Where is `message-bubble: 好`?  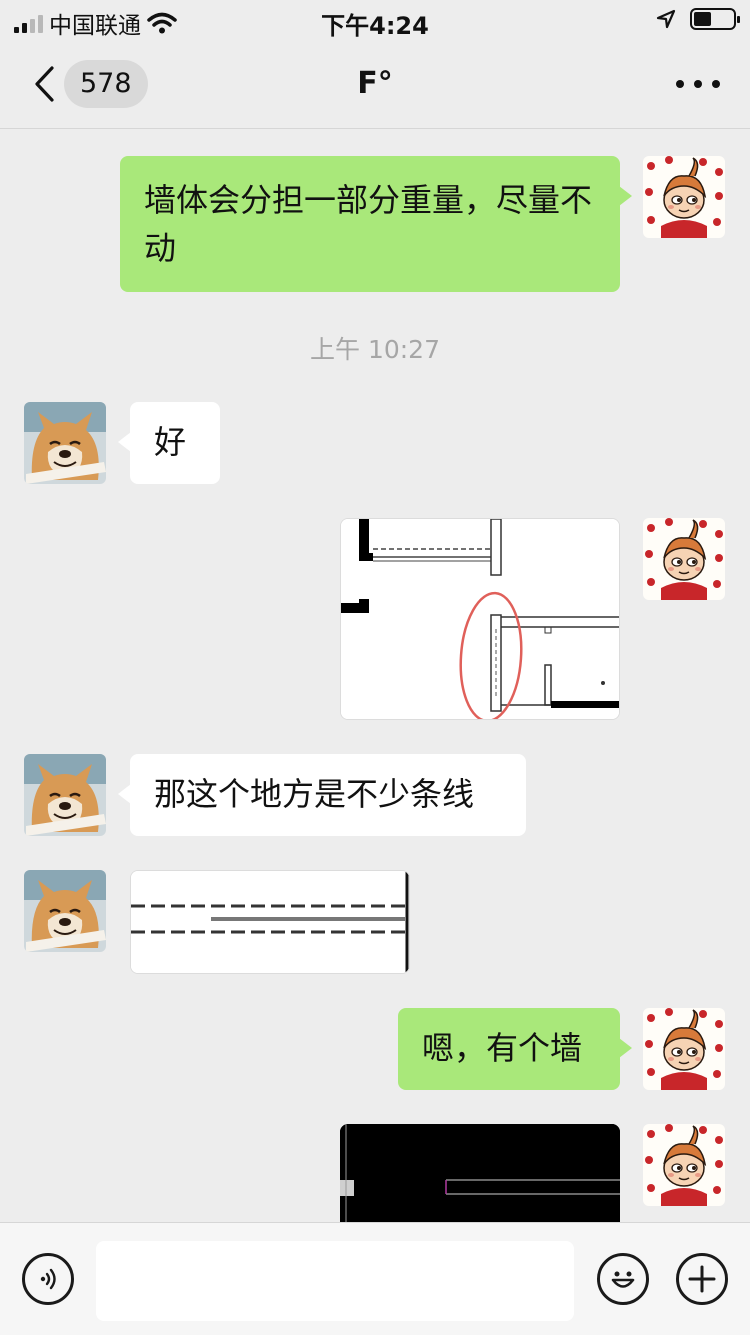
message-bubble: 好 is located at coordinates (169, 443).